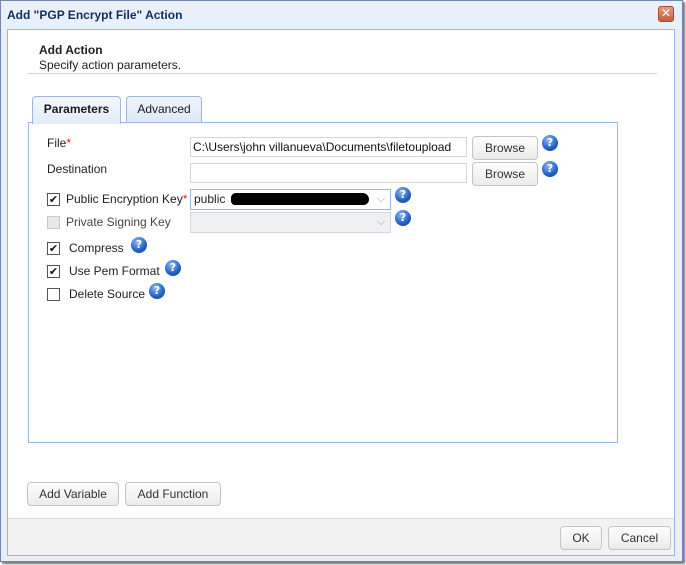 This screenshot has width=686, height=565. What do you see at coordinates (403, 218) in the screenshot?
I see `private-key-help-icon: ?` at bounding box center [403, 218].